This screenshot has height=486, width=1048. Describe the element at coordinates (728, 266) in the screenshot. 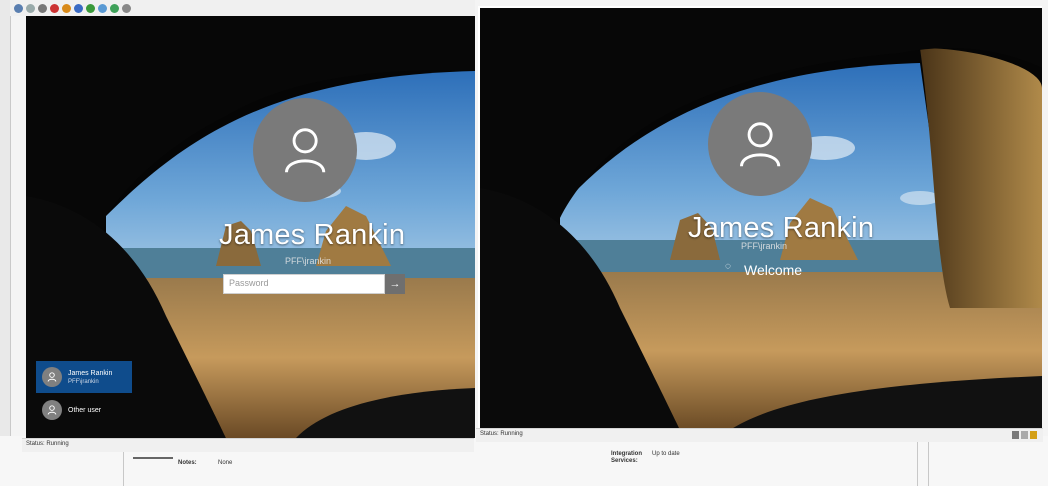

I see `loading-spinner-icon: ◌` at that location.